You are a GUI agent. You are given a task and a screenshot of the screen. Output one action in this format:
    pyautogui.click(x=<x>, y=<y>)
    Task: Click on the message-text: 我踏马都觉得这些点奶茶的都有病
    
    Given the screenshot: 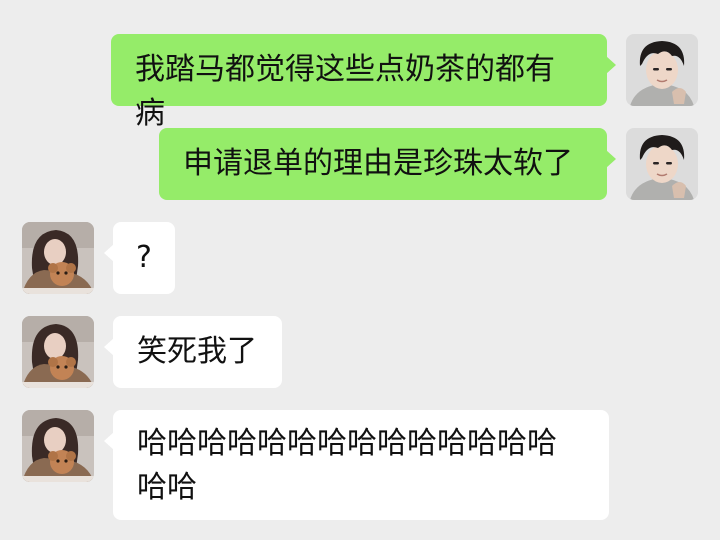 What is the action you would take?
    pyautogui.click(x=345, y=91)
    